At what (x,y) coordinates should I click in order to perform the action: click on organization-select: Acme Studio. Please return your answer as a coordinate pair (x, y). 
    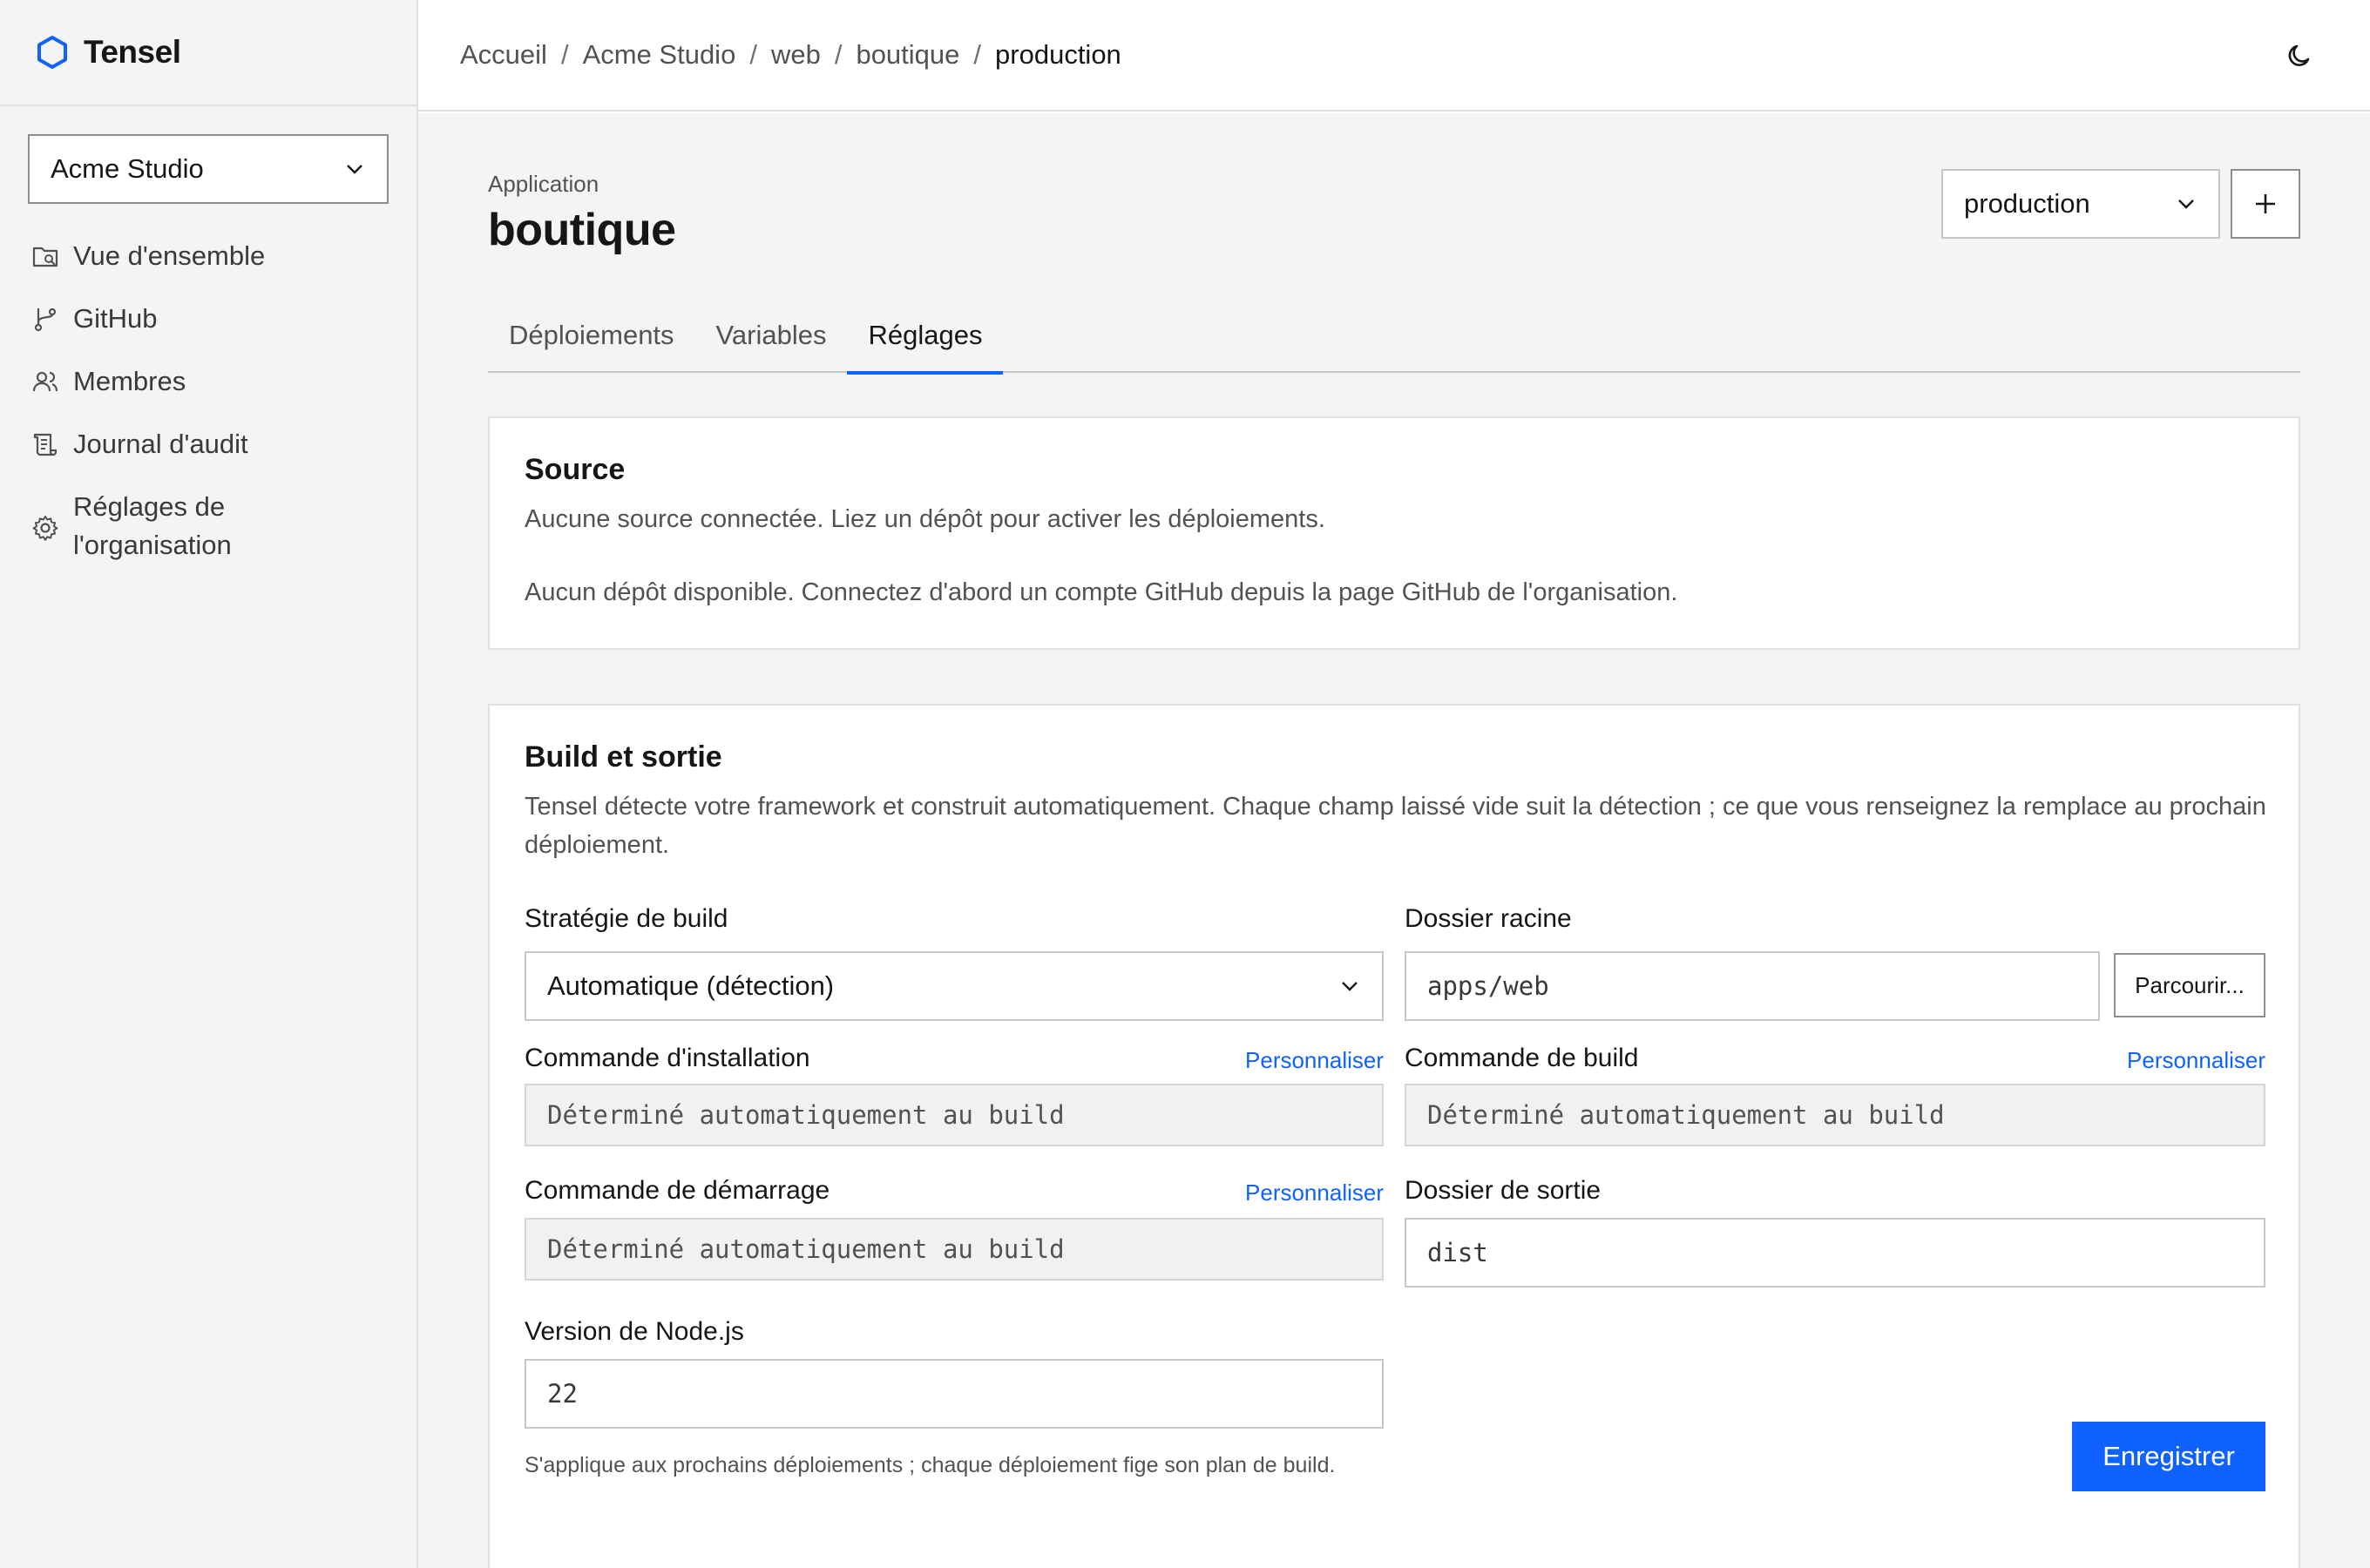
    Looking at the image, I should click on (208, 169).